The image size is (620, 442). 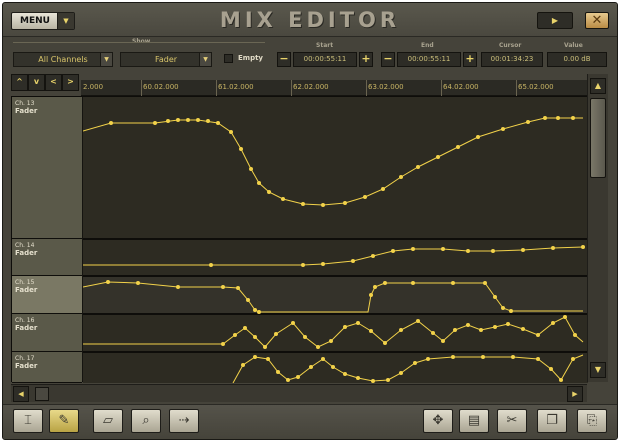 I want to click on close-button: ✕, so click(x=597, y=20).